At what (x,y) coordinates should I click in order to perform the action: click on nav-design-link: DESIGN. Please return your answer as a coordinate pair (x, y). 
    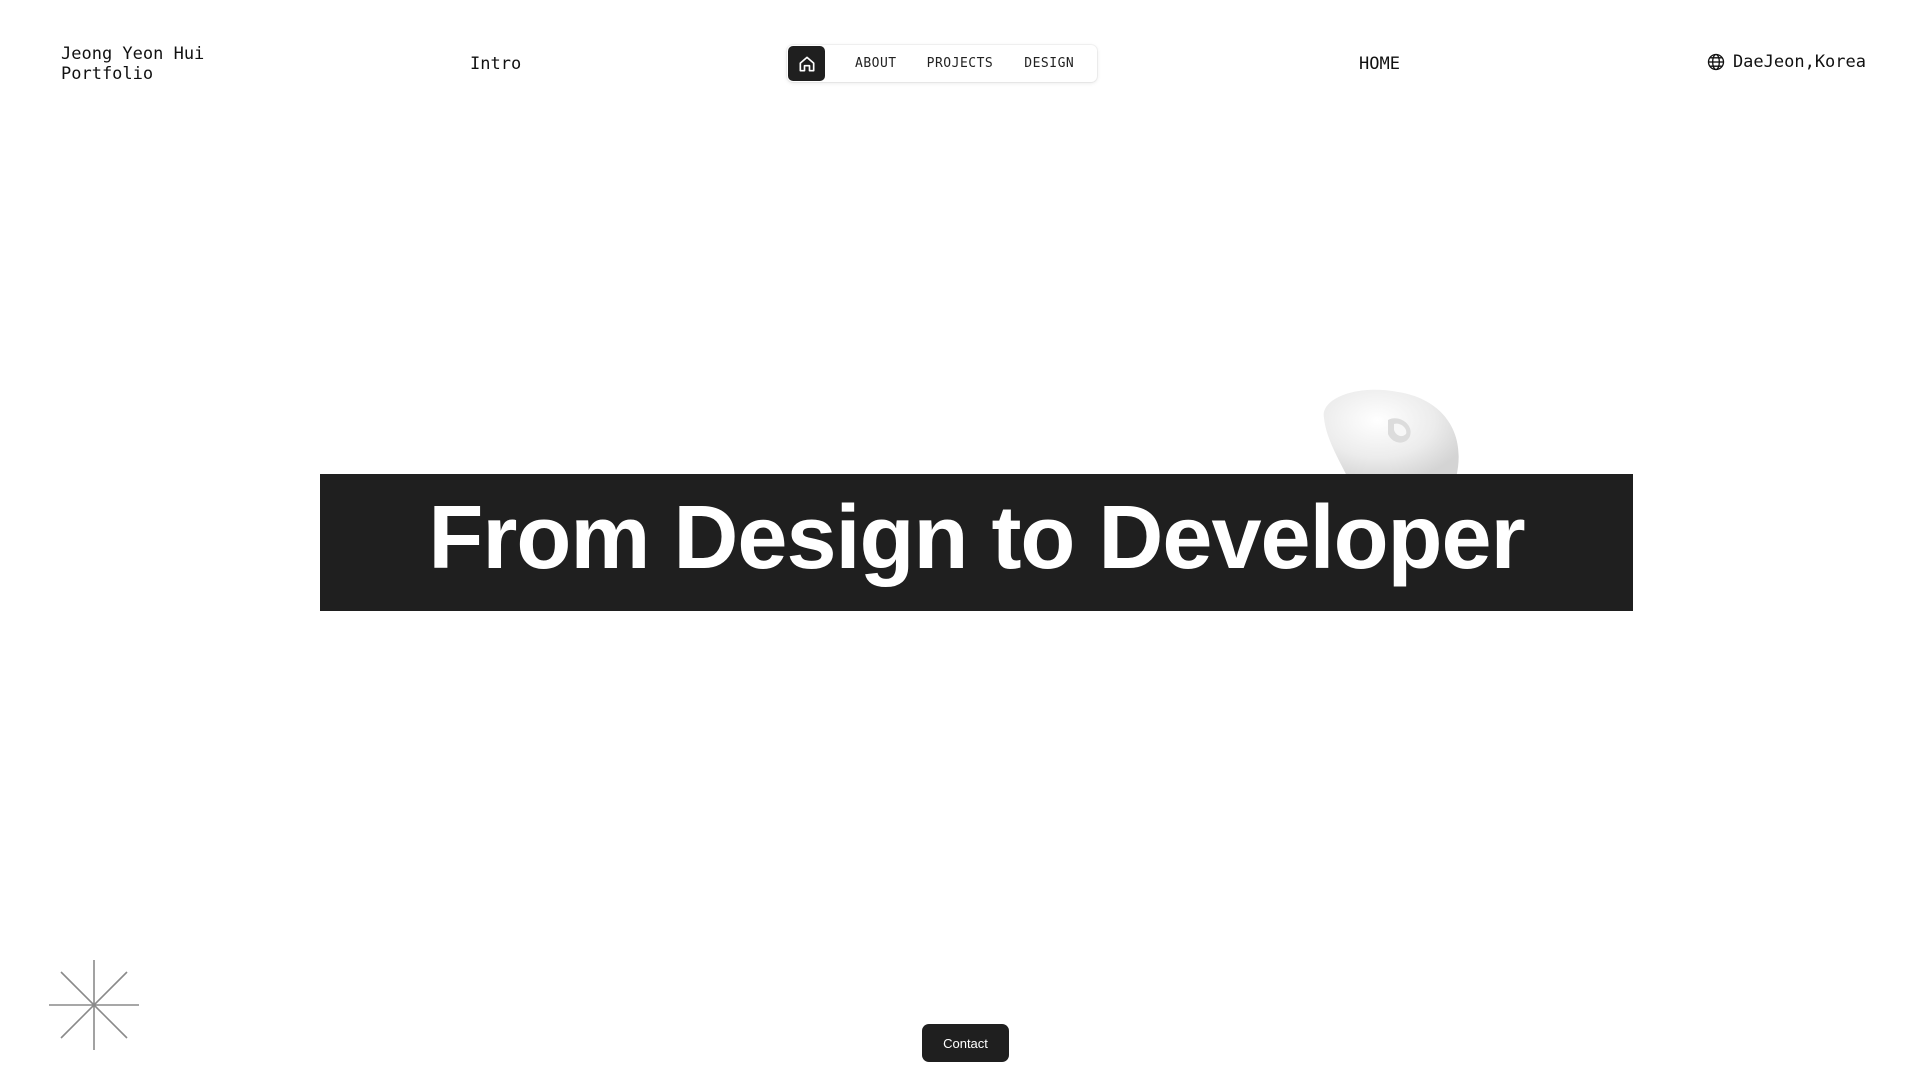
    Looking at the image, I should click on (1049, 63).